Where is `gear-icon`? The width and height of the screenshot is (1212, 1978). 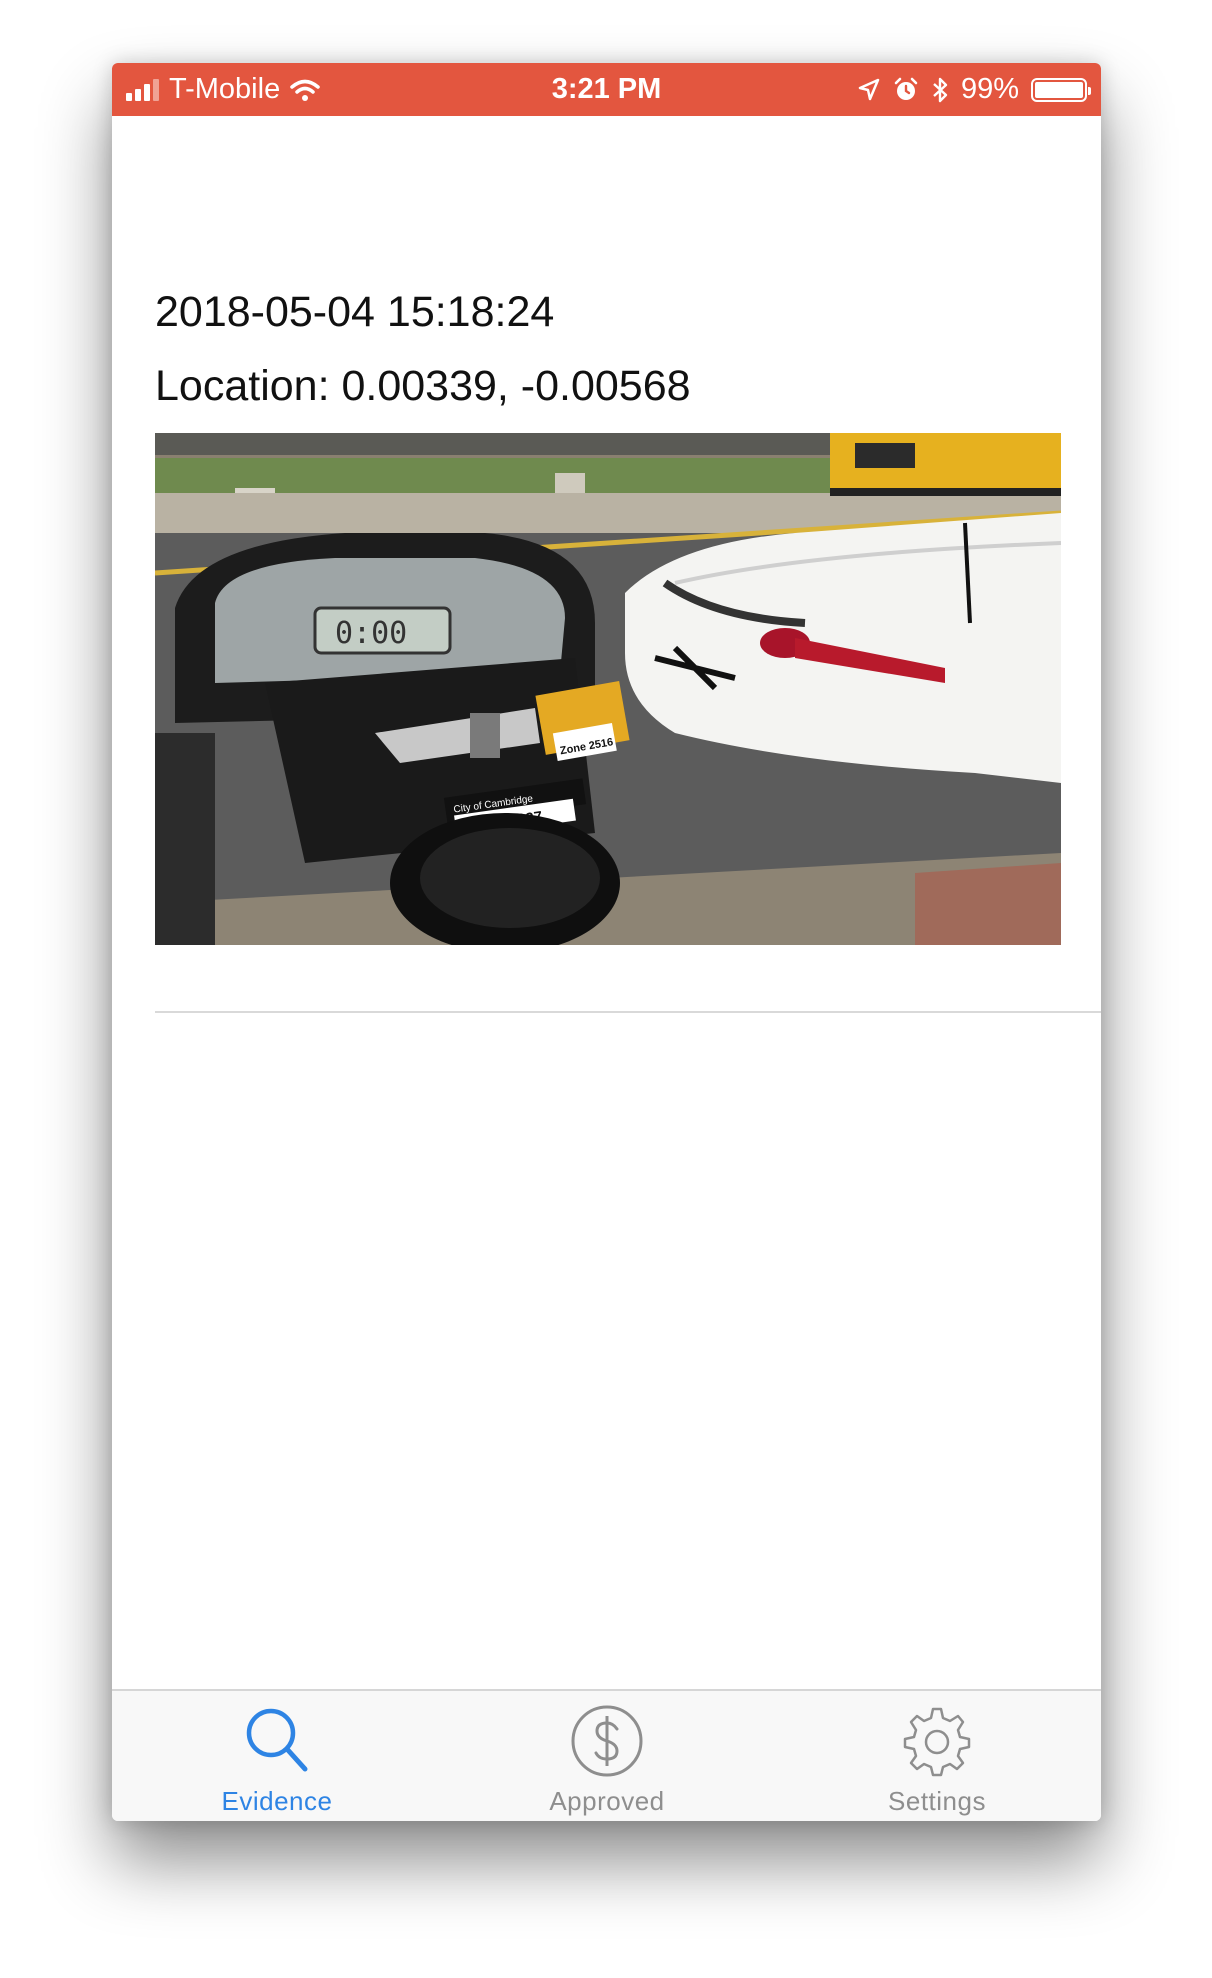 gear-icon is located at coordinates (937, 1742).